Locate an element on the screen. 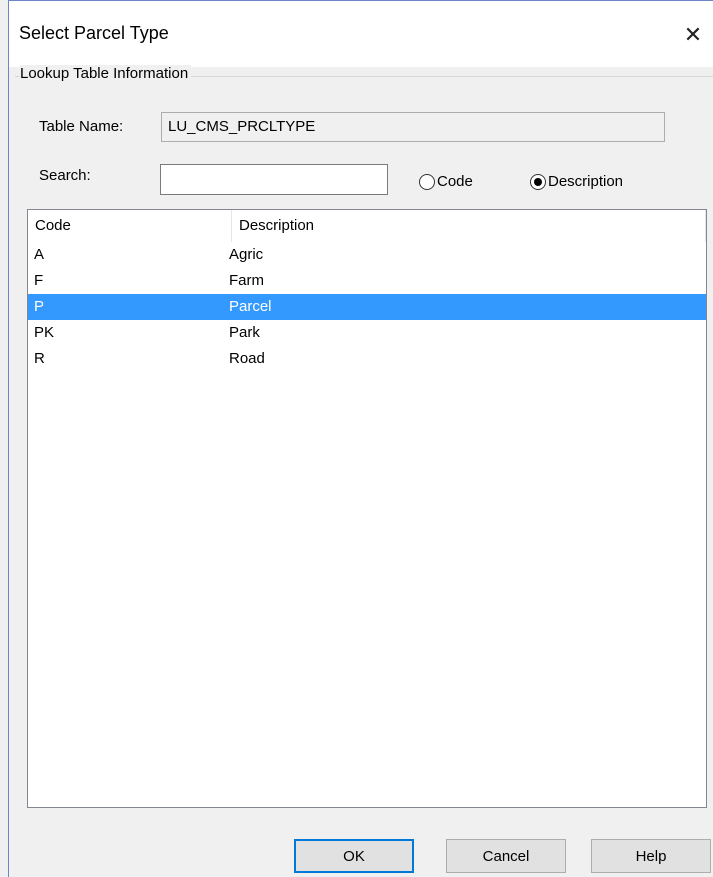  row-description: Park is located at coordinates (244, 332).